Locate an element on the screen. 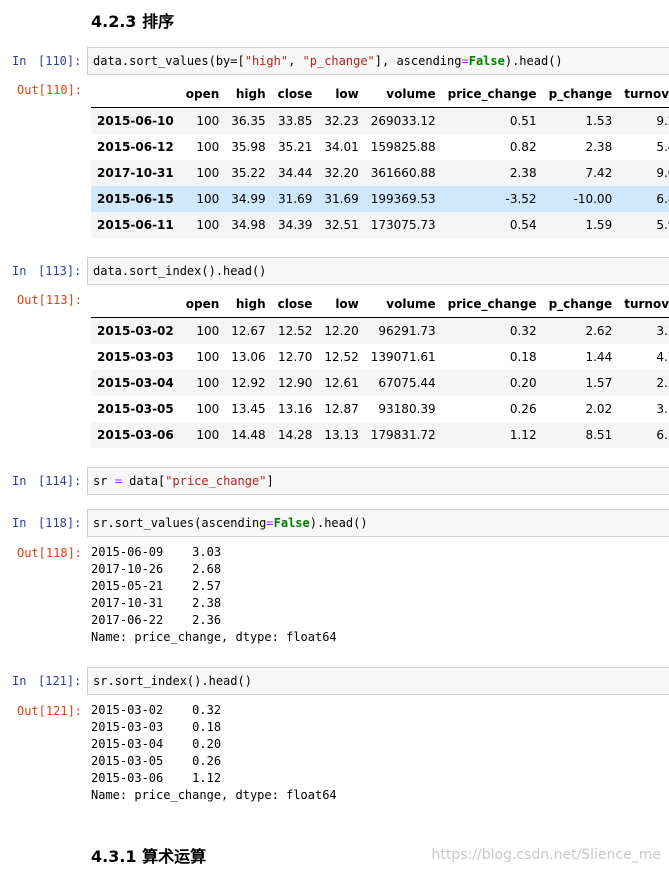 Image resolution: width=669 pixels, height=869 pixels. table-cell: 269033.12 is located at coordinates (403, 121).